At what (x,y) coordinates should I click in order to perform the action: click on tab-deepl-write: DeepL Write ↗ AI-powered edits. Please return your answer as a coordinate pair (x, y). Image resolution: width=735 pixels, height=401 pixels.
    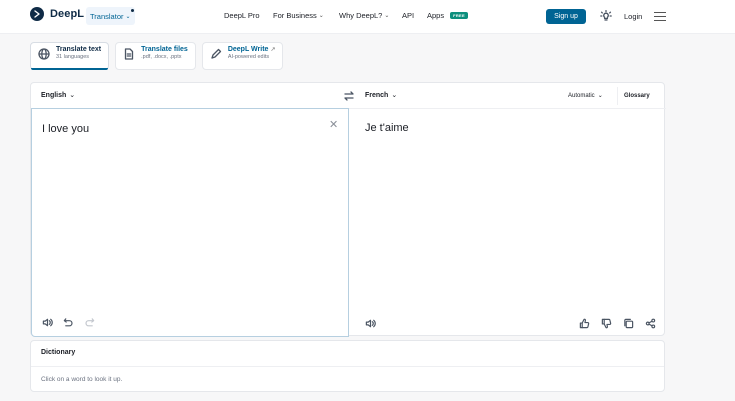
    Looking at the image, I should click on (242, 56).